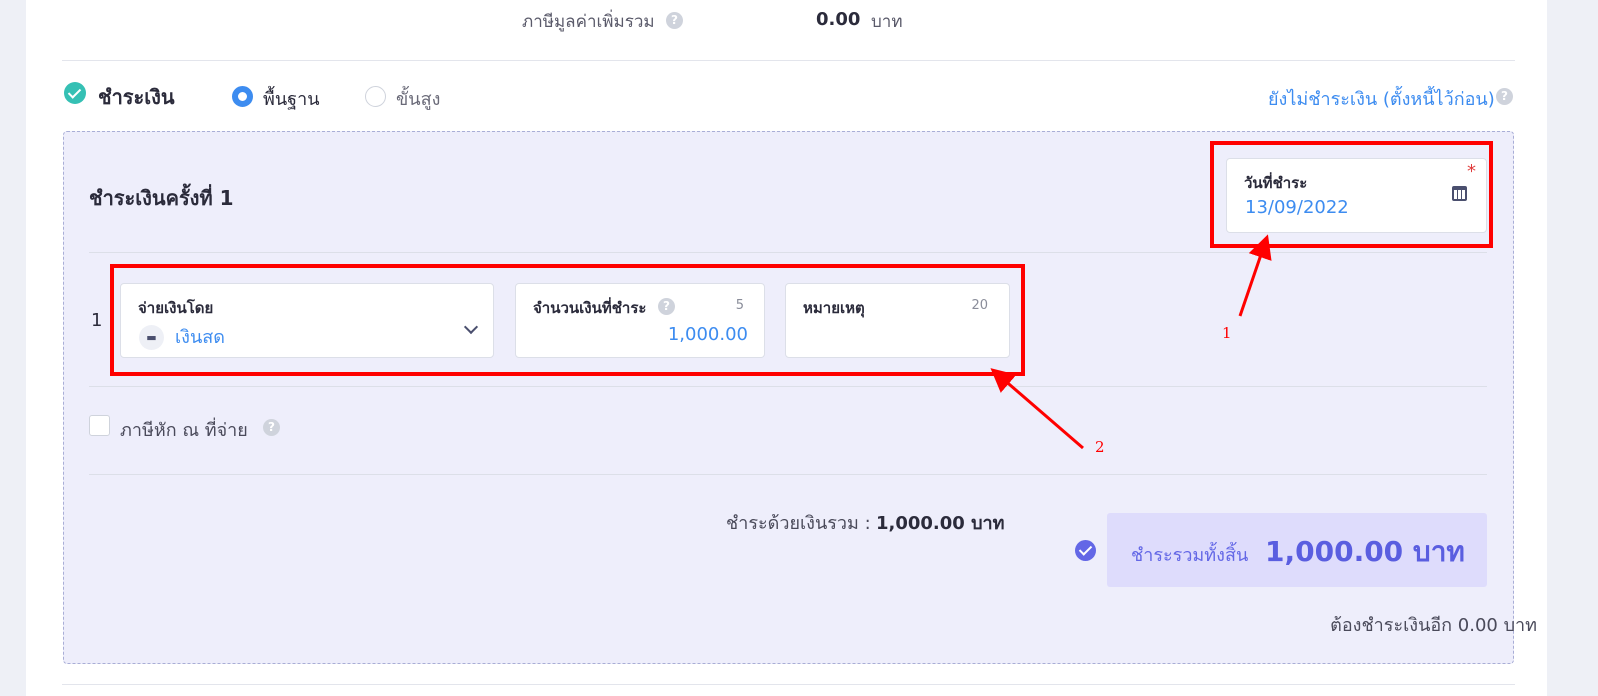  I want to click on annotation-arrows, so click(1131, 342).